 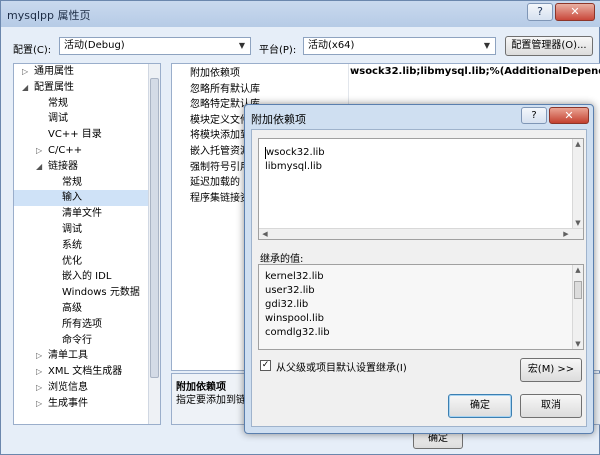 I want to click on scroll-left-icon: ◀, so click(x=265, y=234).